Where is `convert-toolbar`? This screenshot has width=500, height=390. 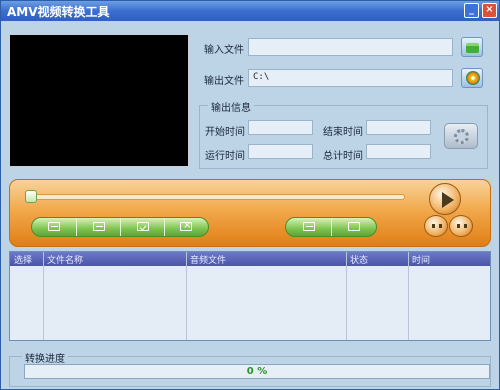
convert-toolbar is located at coordinates (331, 227).